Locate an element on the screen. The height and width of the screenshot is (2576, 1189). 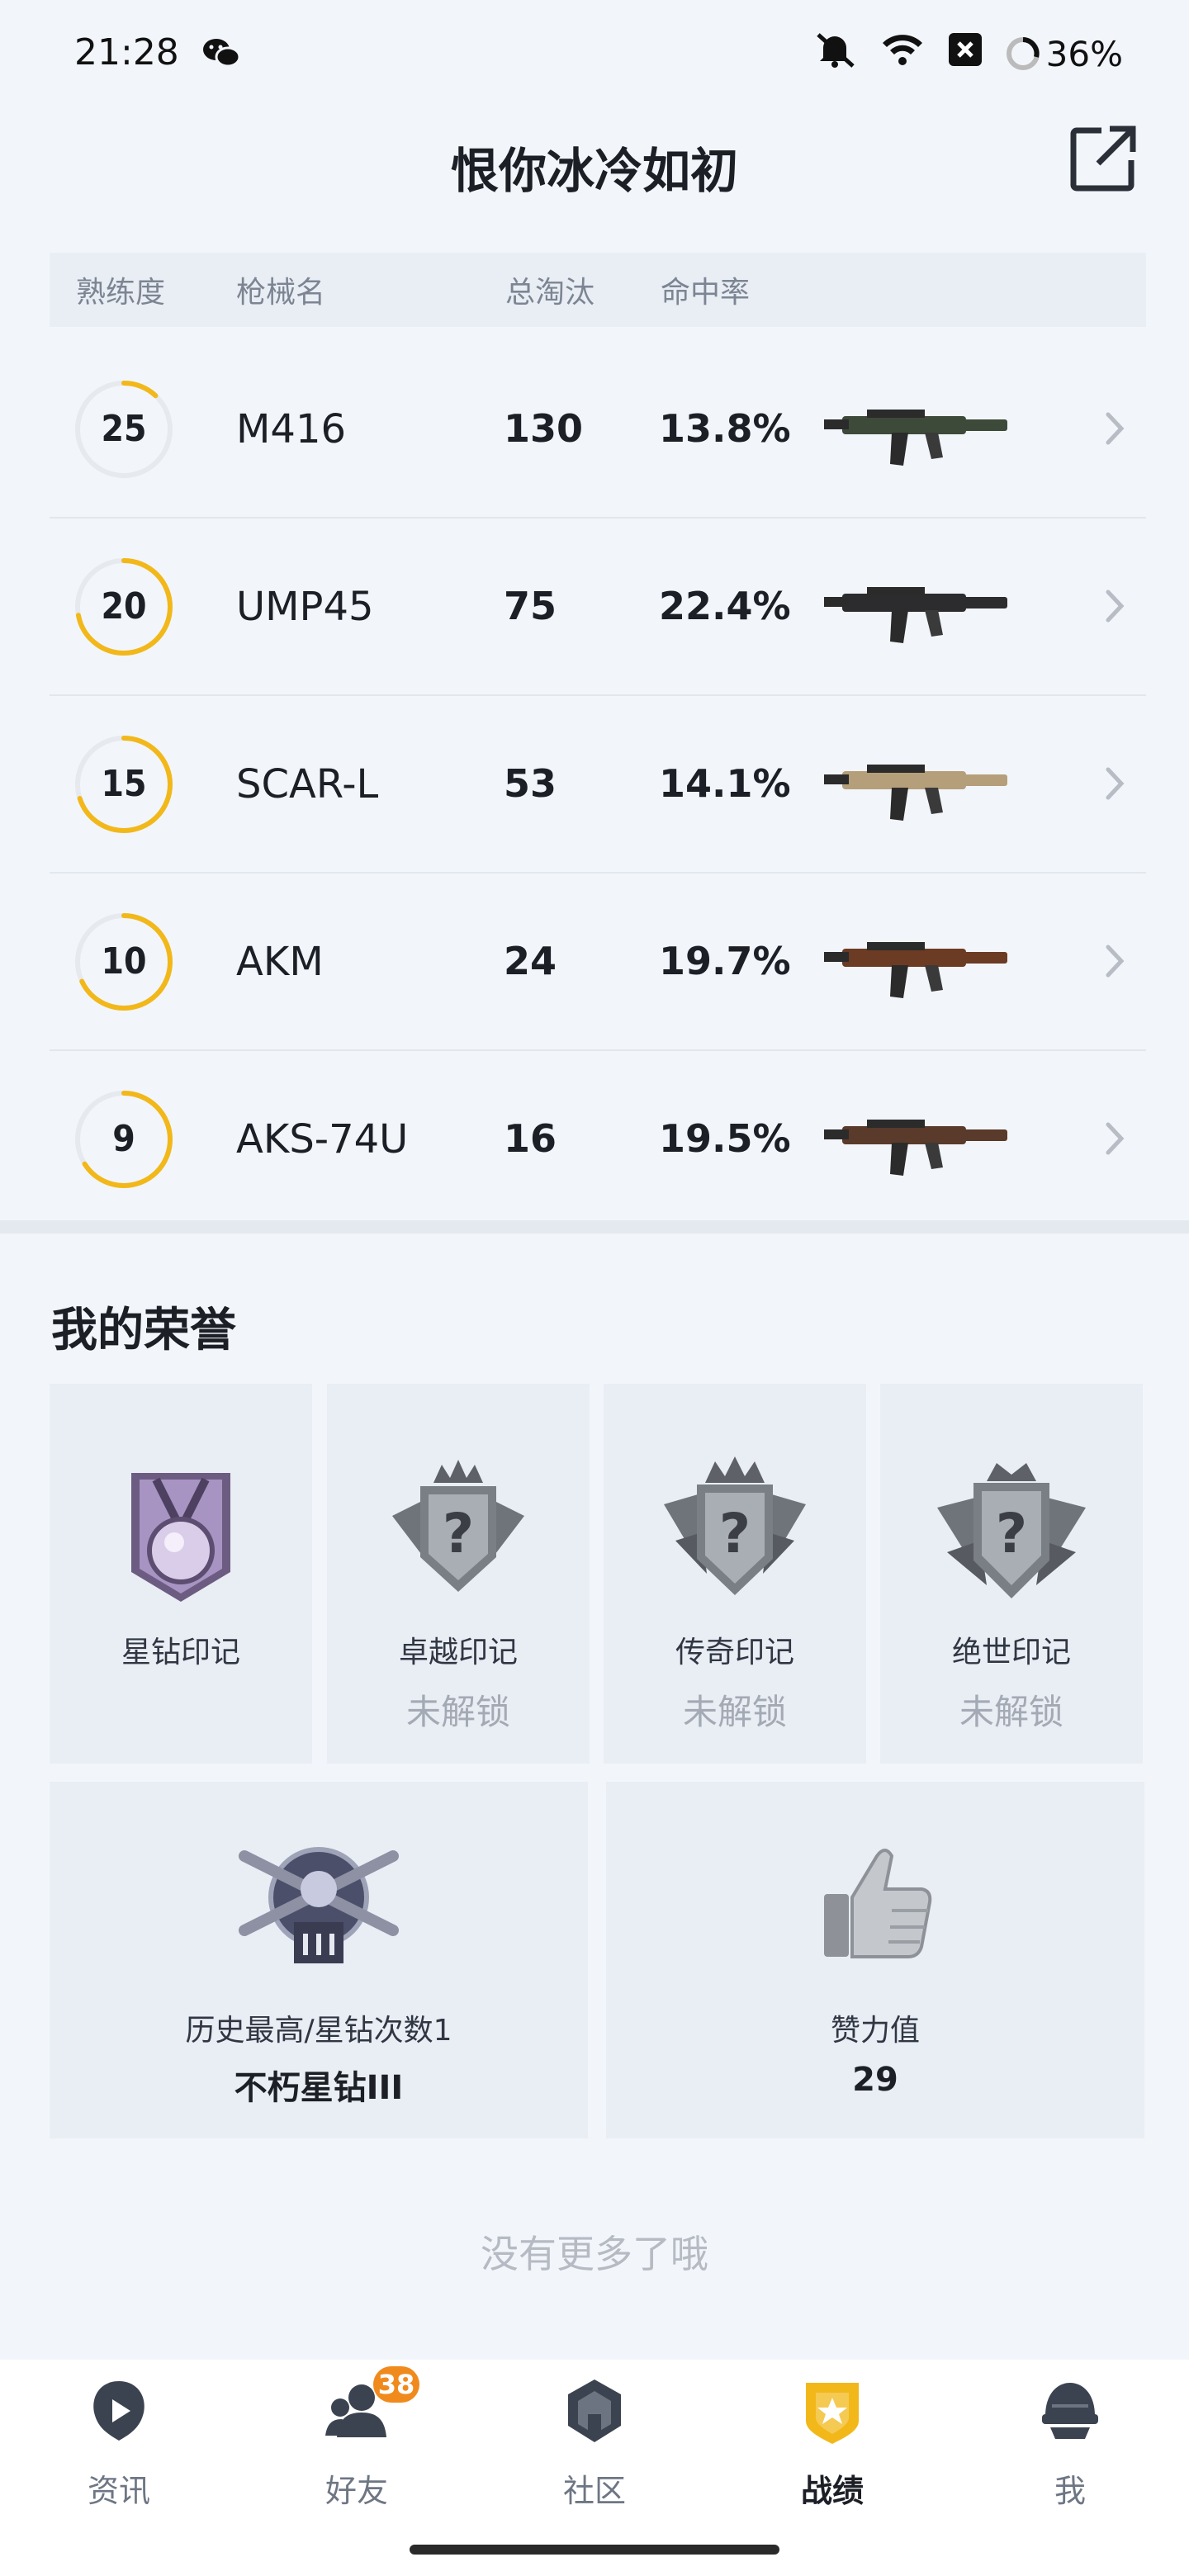
star-diamond-mark-icon is located at coordinates (180, 1537).